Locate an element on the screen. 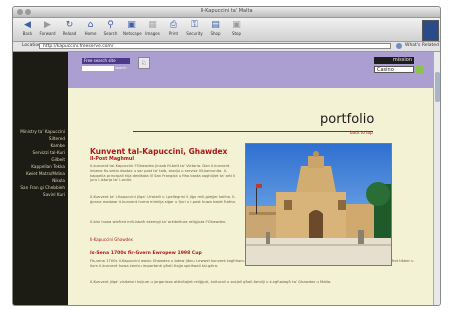  netscape-icon: ▣ is located at coordinates (131, 25).